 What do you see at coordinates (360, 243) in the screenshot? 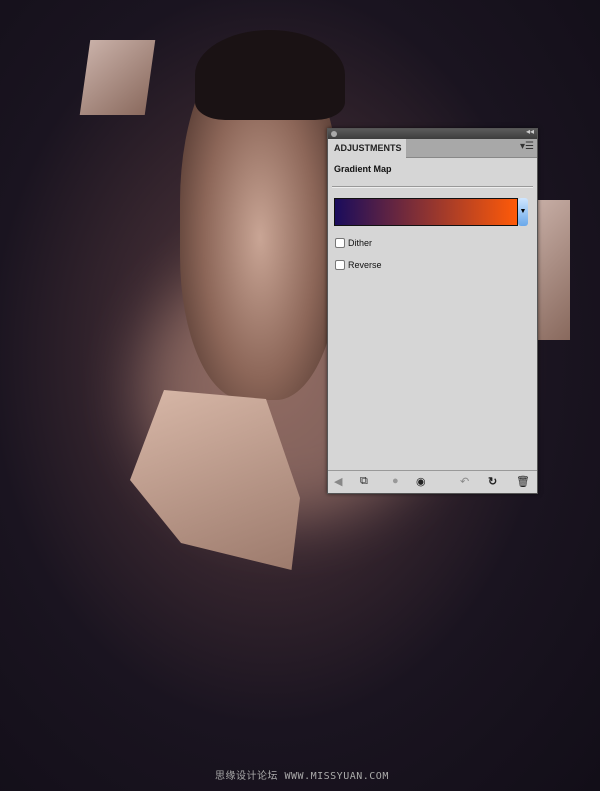
I see `dither-label: Dither` at bounding box center [360, 243].